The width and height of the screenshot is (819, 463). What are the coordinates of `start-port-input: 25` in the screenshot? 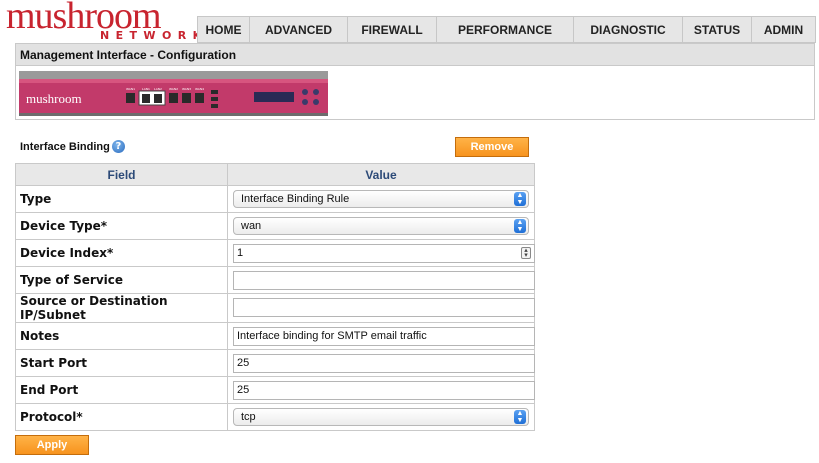 It's located at (384, 363).